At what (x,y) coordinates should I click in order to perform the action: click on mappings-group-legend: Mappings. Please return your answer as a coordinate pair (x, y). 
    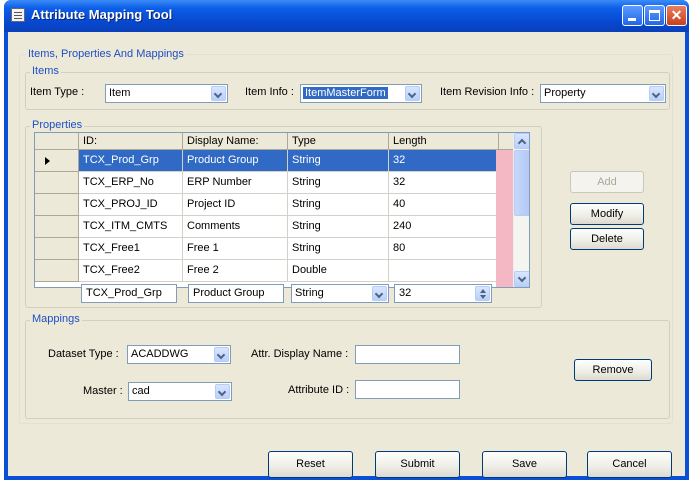
    Looking at the image, I should click on (56, 319).